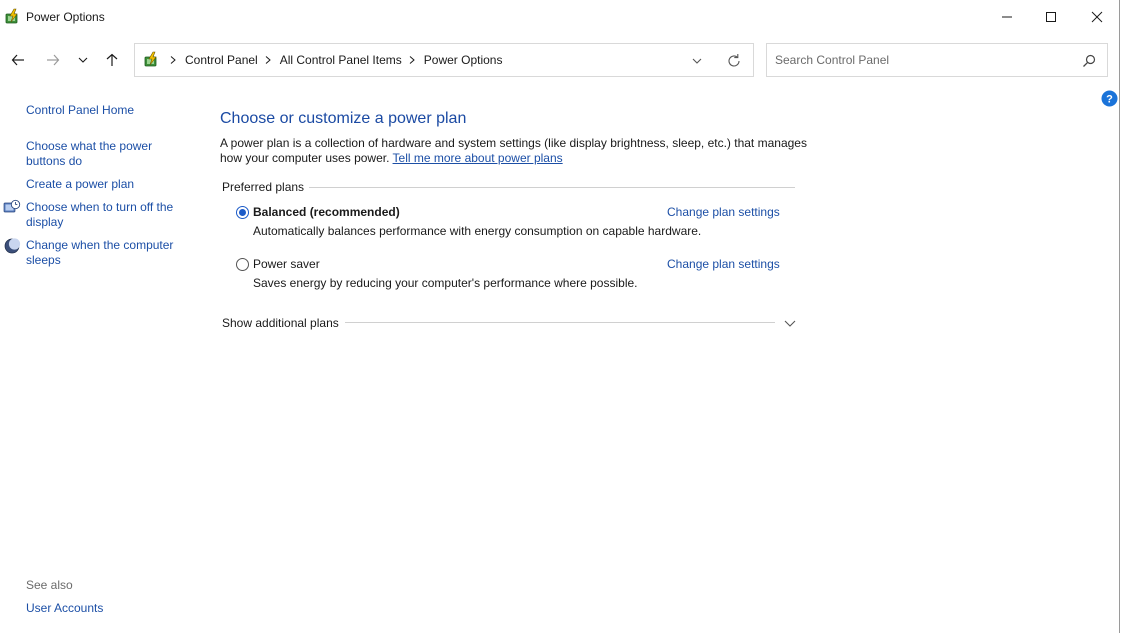 The width and height of the screenshot is (1122, 633). Describe the element at coordinates (106, 110) in the screenshot. I see `control-panel-home-link: Control Panel Home` at that location.